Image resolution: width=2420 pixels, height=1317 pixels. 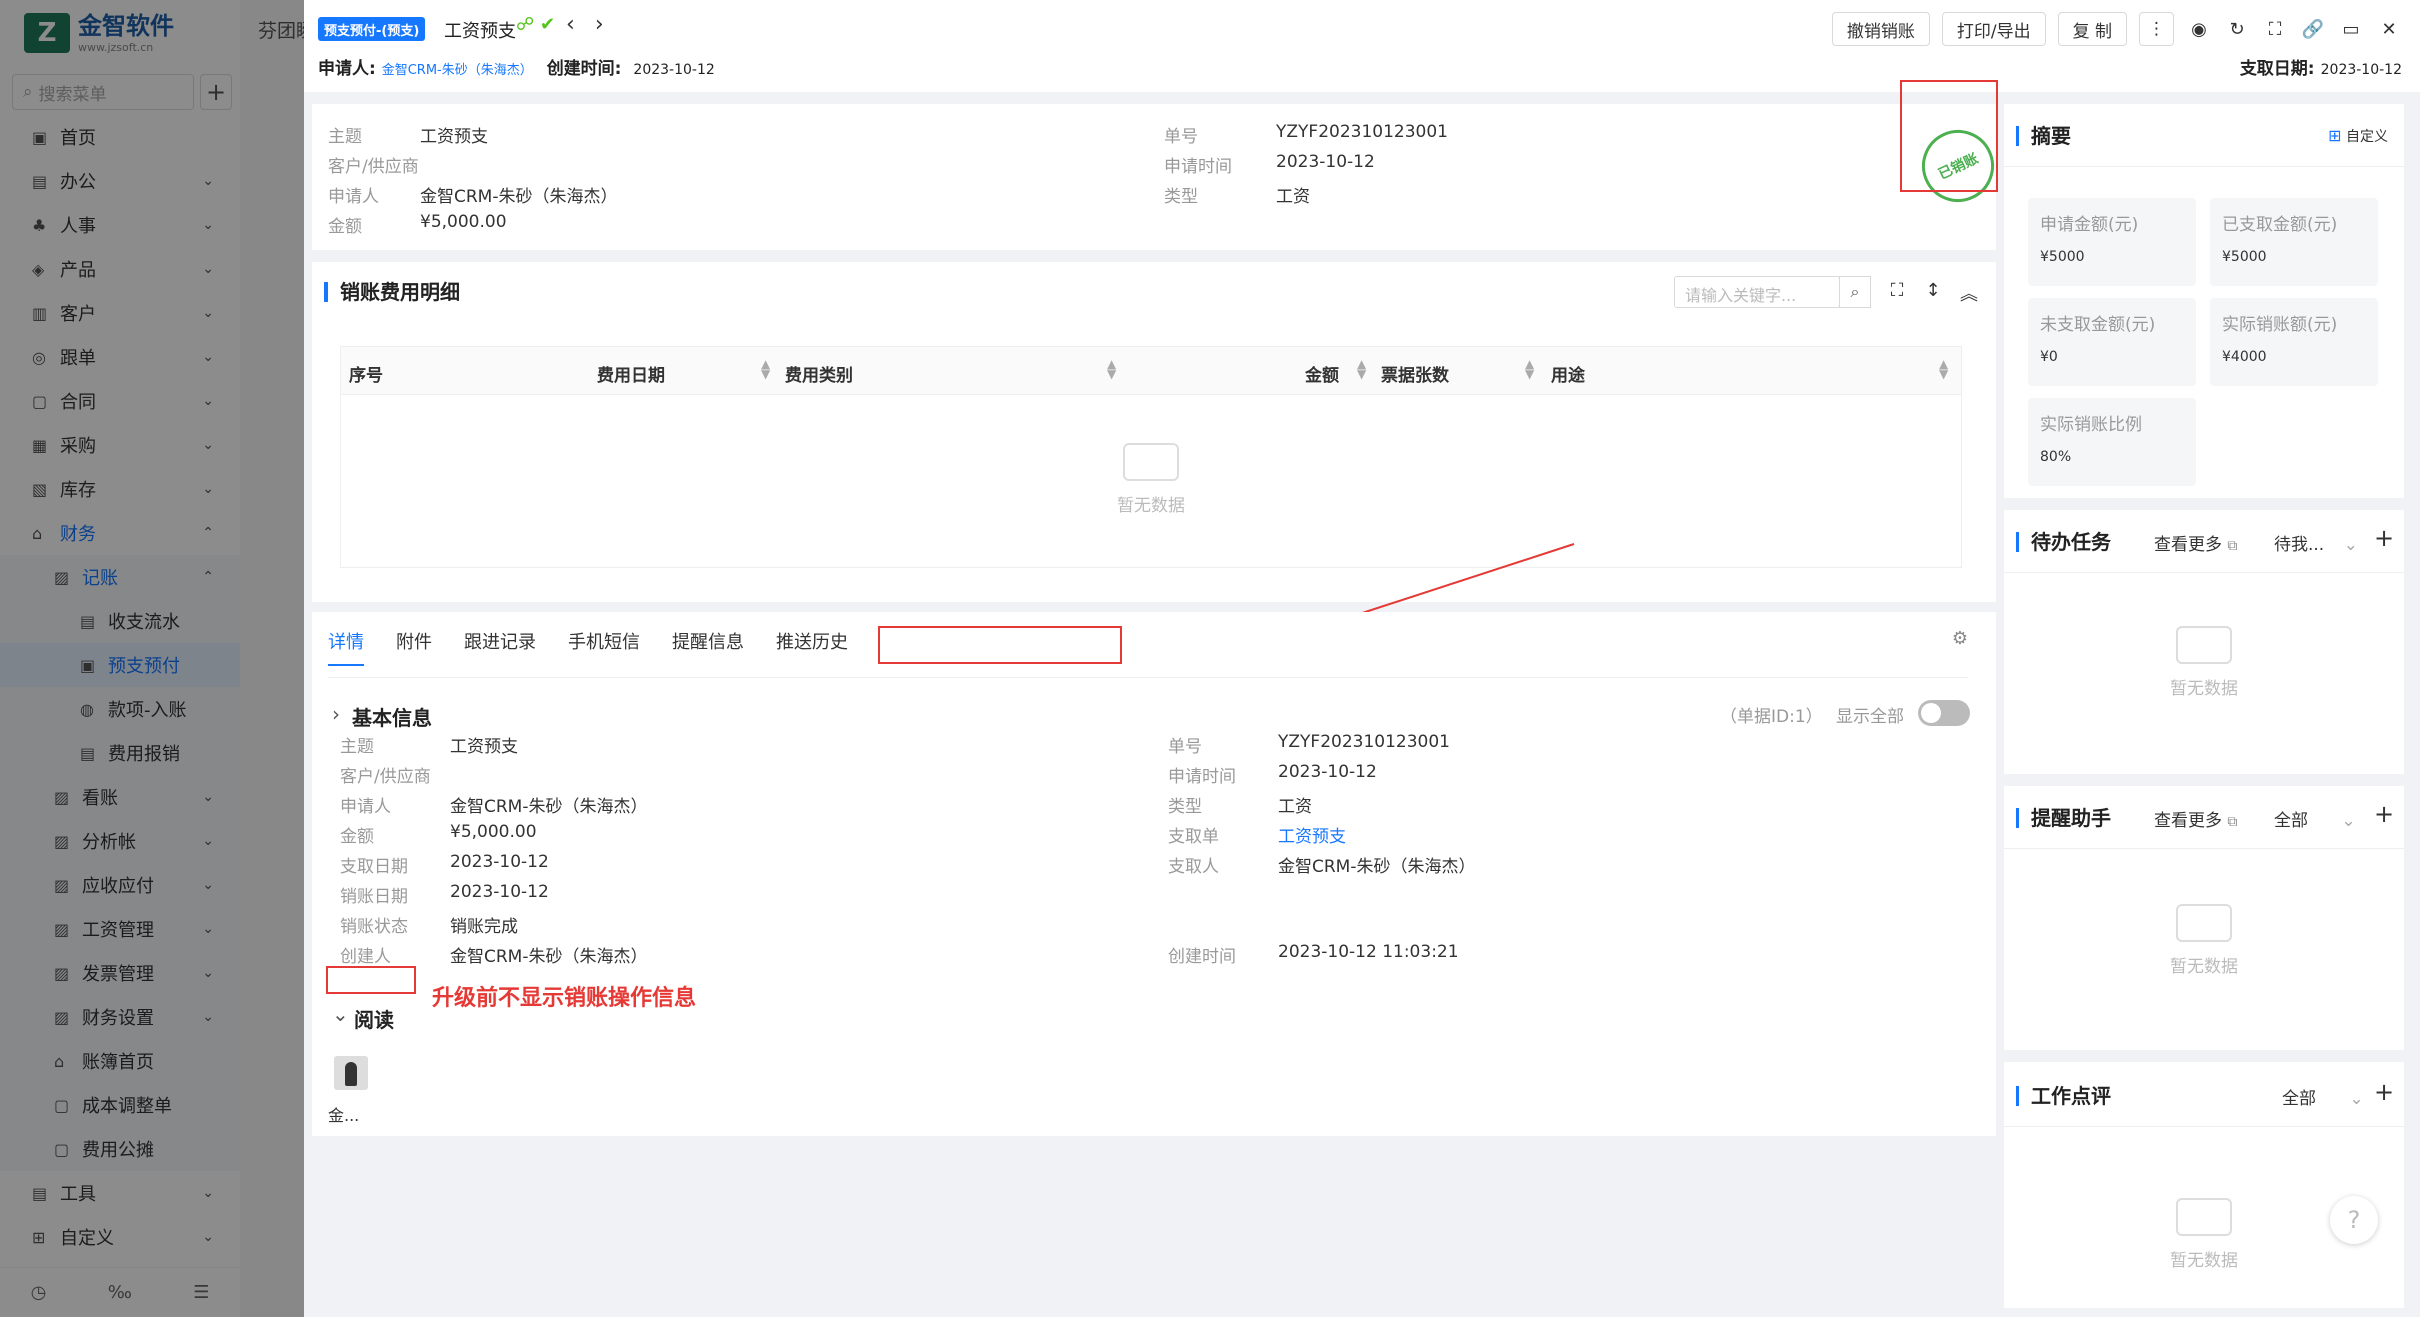 I want to click on stat-value: ¥0, so click(x=2049, y=357).